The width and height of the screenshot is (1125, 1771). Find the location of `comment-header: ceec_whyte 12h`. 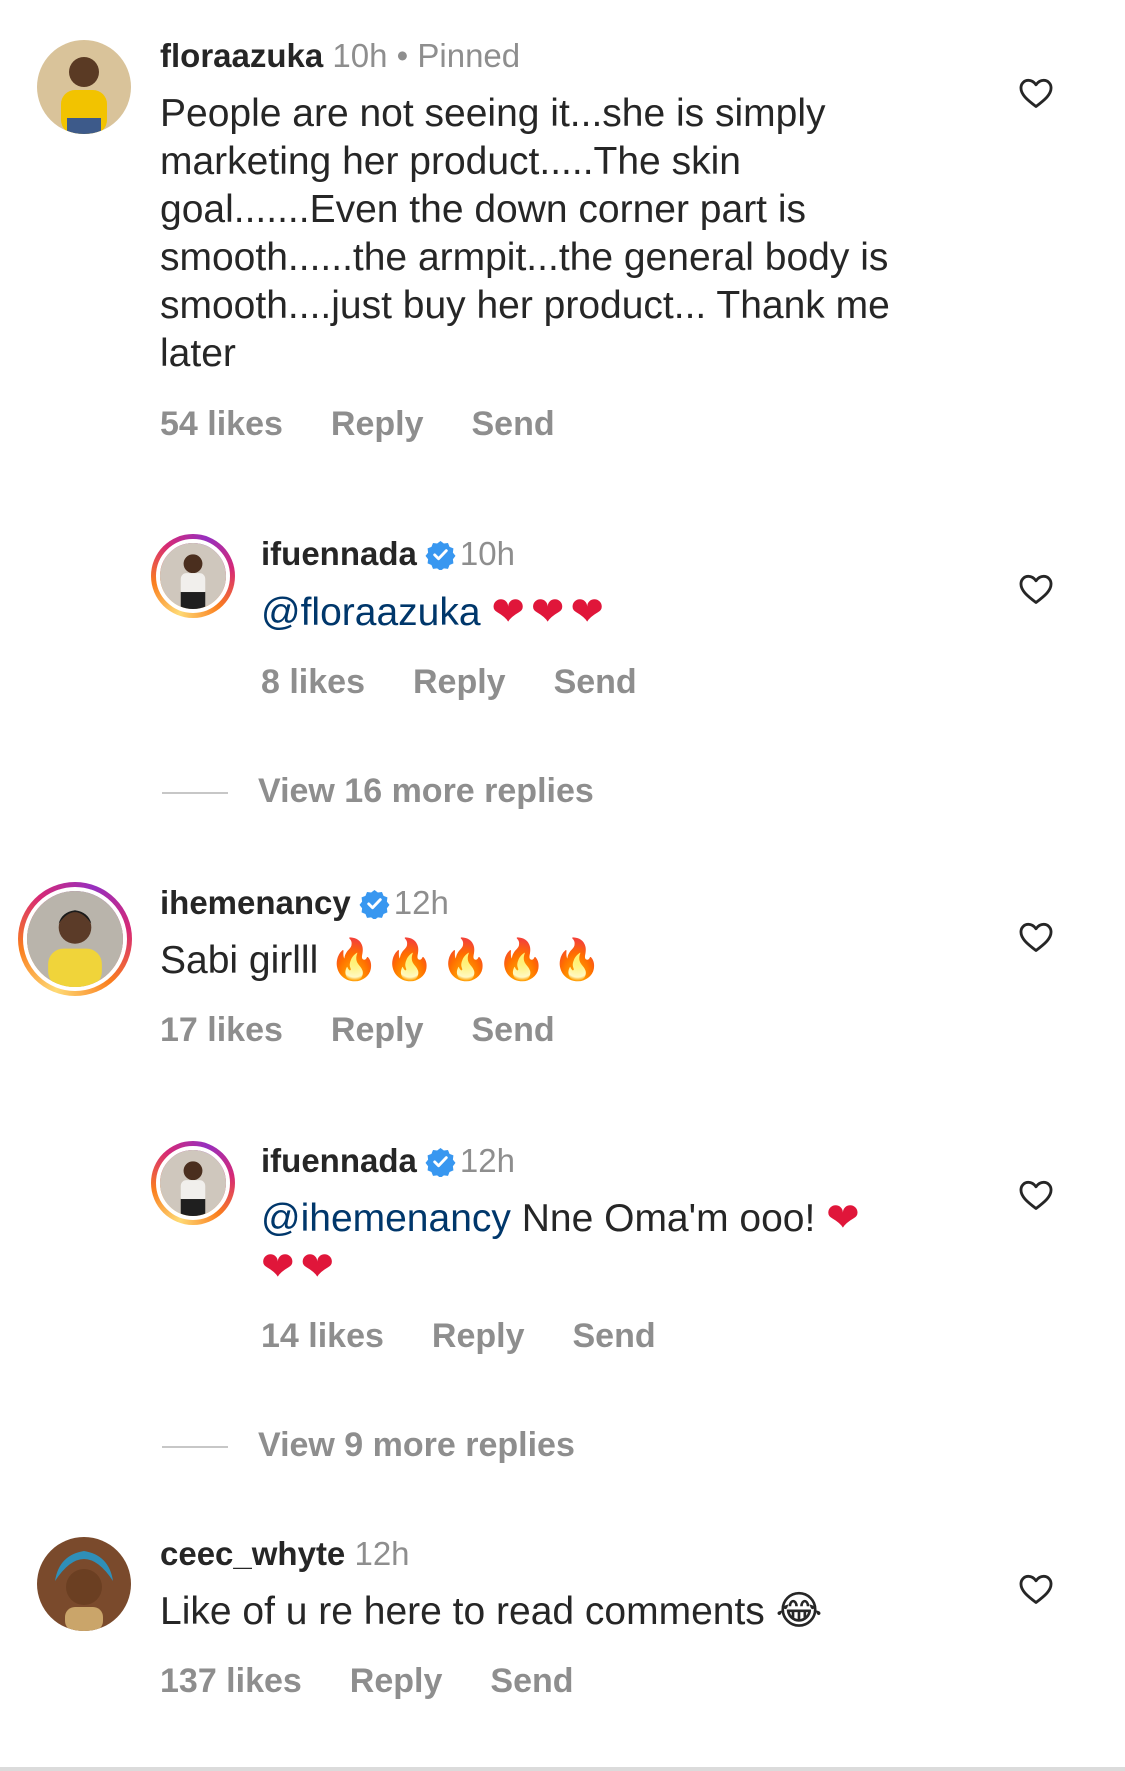

comment-header: ceec_whyte 12h is located at coordinates (285, 1554).